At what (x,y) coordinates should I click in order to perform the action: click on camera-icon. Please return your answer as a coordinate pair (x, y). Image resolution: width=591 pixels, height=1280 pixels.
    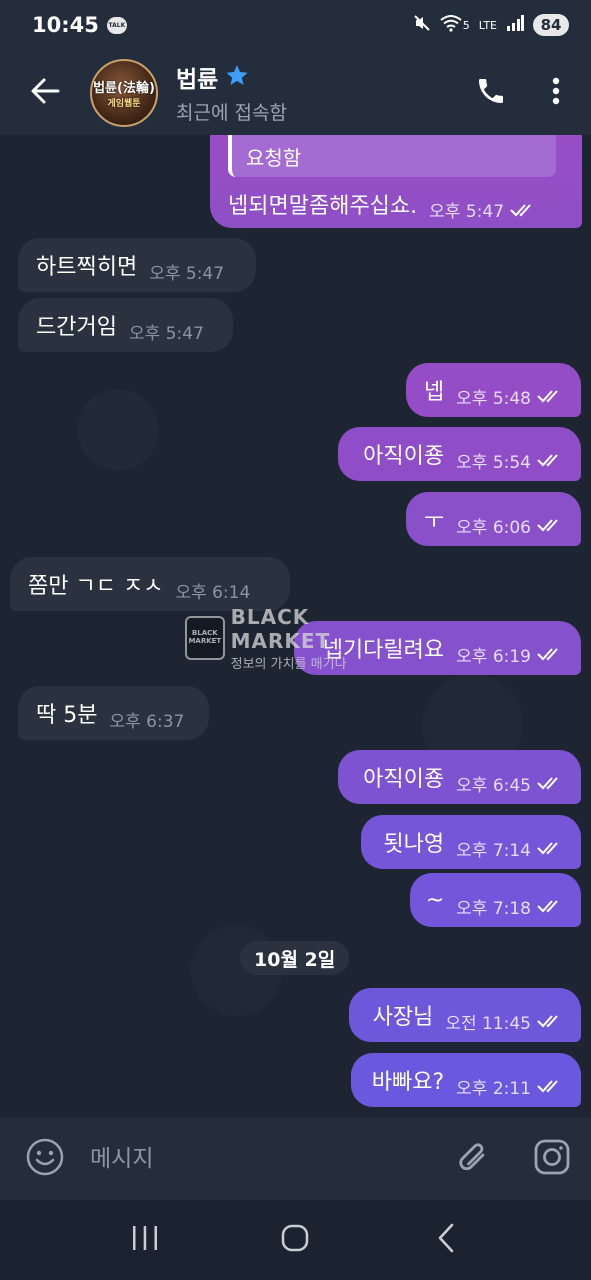
    Looking at the image, I should click on (552, 1159).